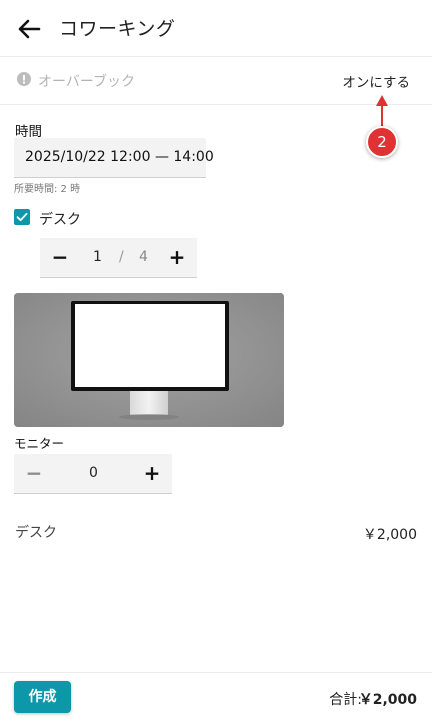 The image size is (432, 719). Describe the element at coordinates (143, 257) in the screenshot. I see `desk-quantity-max: 4` at that location.